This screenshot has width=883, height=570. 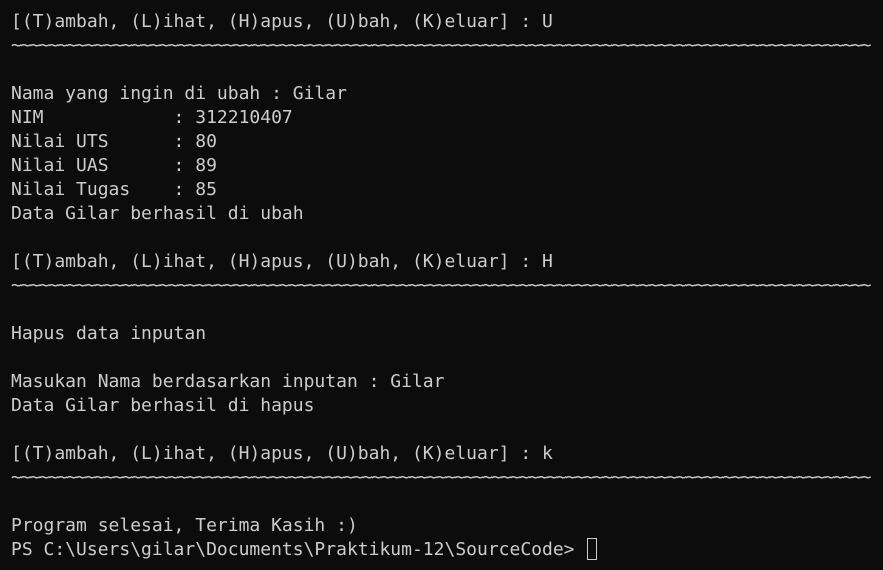 What do you see at coordinates (592, 549) in the screenshot?
I see `text-cursor` at bounding box center [592, 549].